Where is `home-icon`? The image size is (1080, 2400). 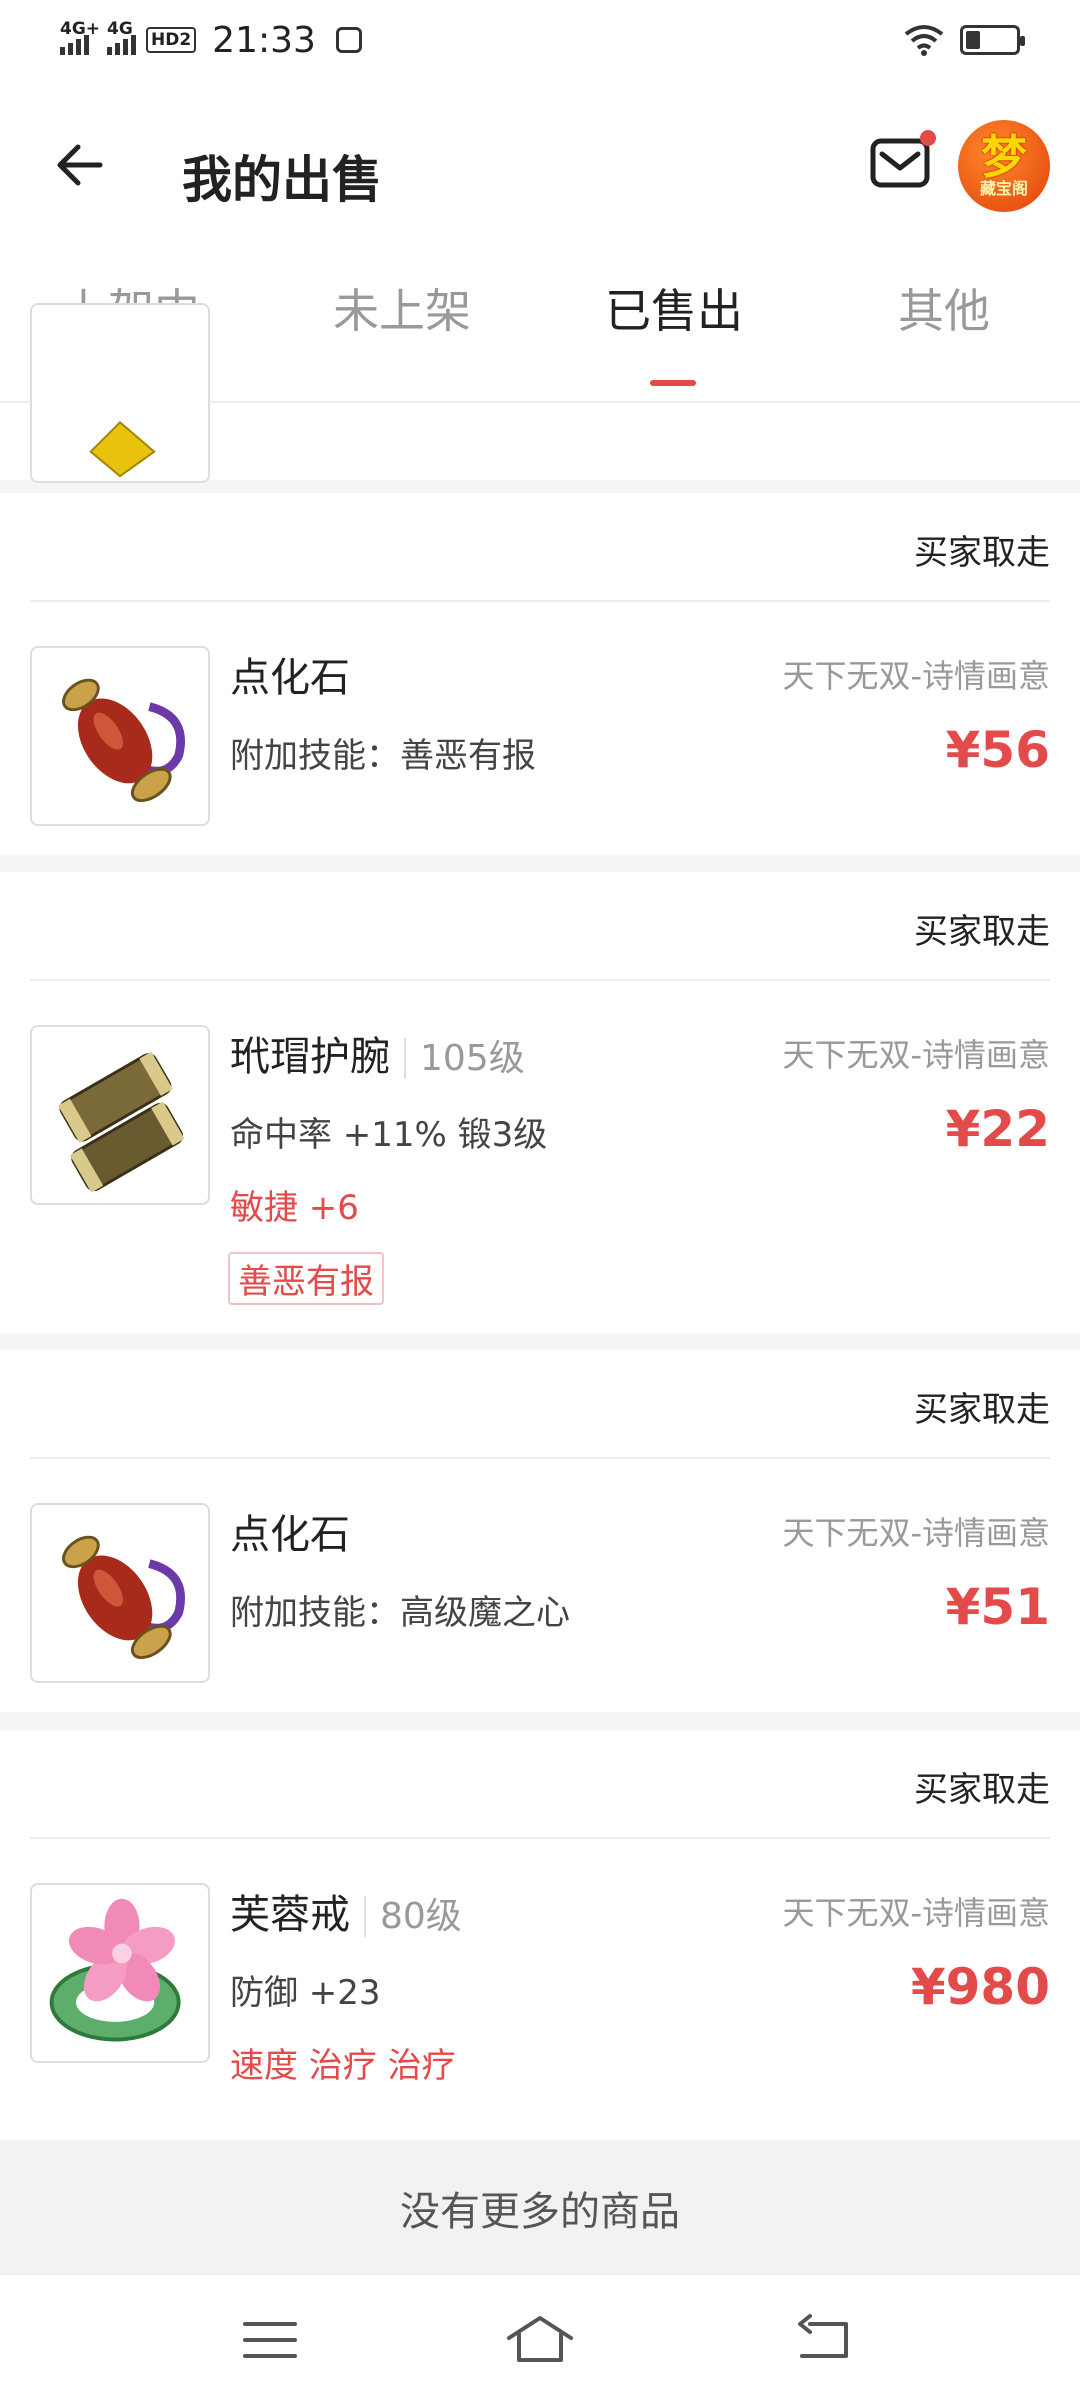 home-icon is located at coordinates (540, 2340).